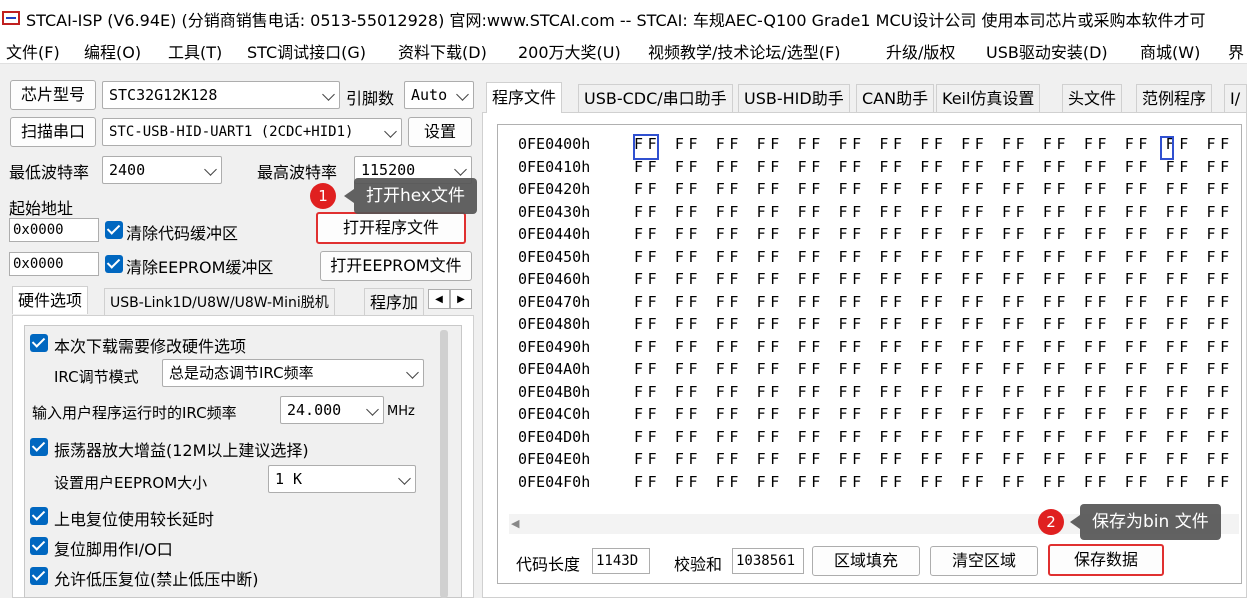 The image size is (1247, 598). I want to click on tab-scroll-left-icon: ◀, so click(439, 299).